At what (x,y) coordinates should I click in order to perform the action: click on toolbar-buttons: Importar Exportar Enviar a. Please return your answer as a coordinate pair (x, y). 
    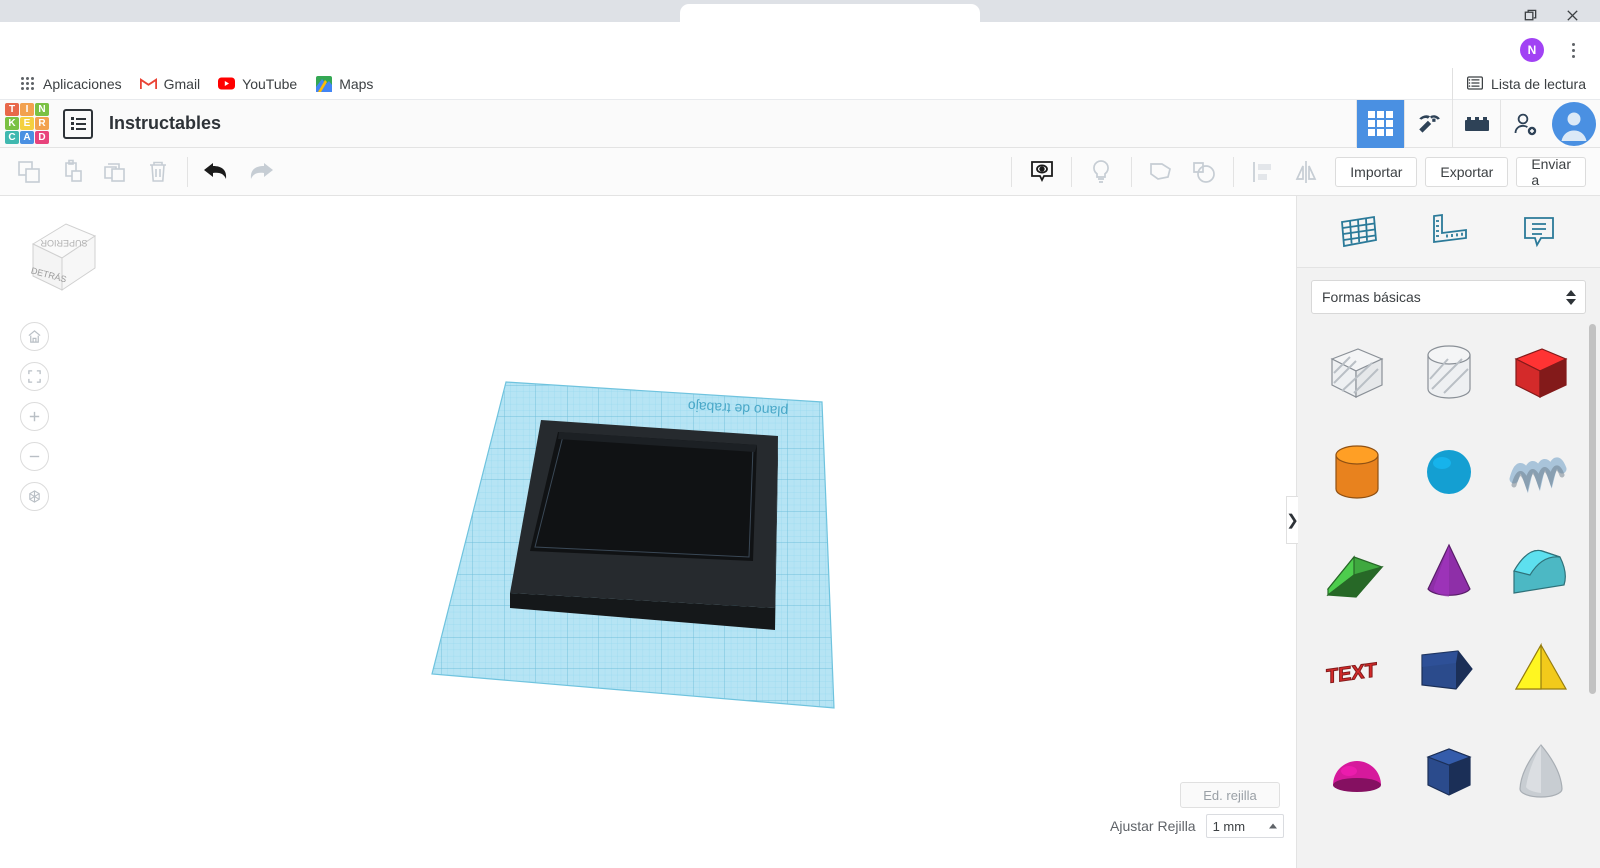
    Looking at the image, I should click on (1463, 172).